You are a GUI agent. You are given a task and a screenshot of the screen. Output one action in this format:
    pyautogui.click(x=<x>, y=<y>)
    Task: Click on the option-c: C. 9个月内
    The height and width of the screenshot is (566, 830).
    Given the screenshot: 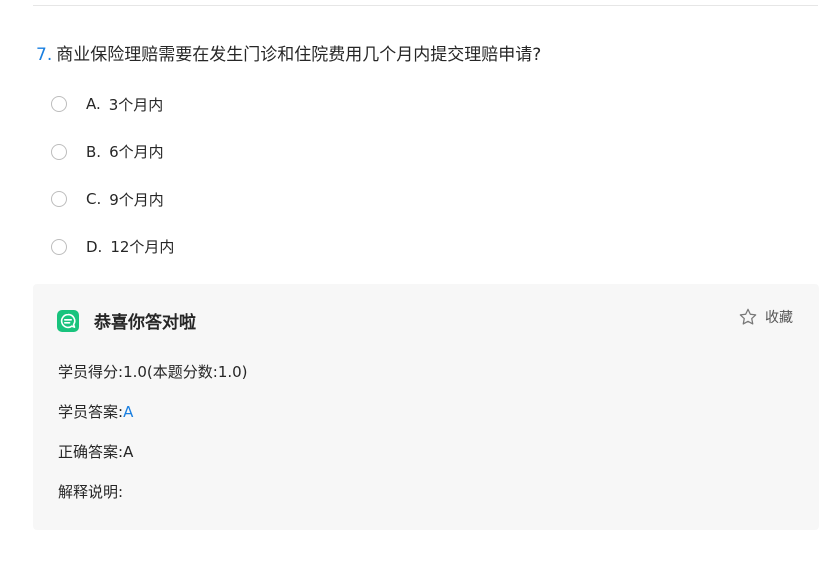 What is the action you would take?
    pyautogui.click(x=112, y=199)
    